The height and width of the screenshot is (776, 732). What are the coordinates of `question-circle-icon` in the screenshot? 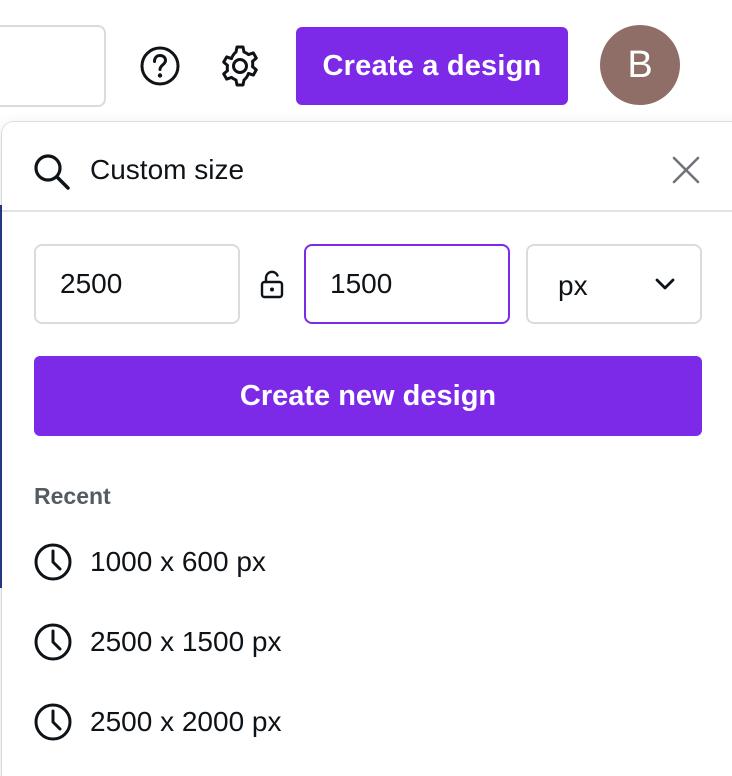 It's located at (160, 66).